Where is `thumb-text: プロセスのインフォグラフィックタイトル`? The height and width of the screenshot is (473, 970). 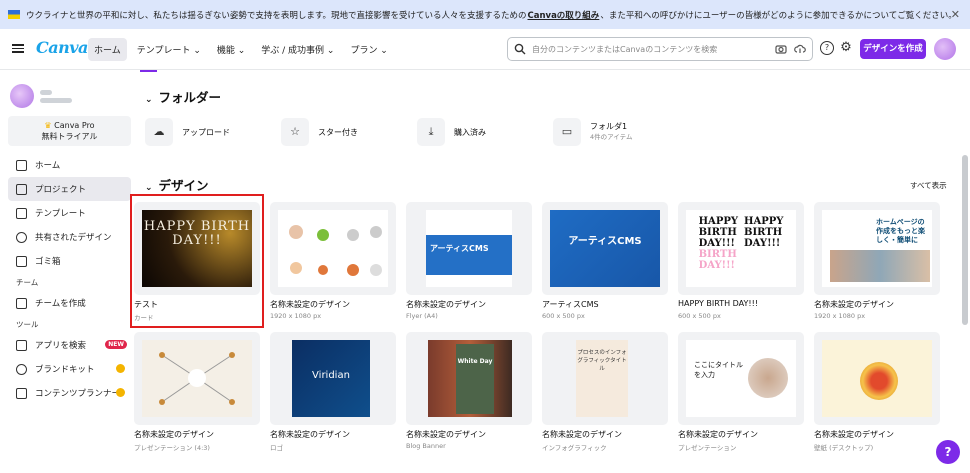
thumb-text: プロセスのインフォグラフィックタイトル is located at coordinates (602, 378).